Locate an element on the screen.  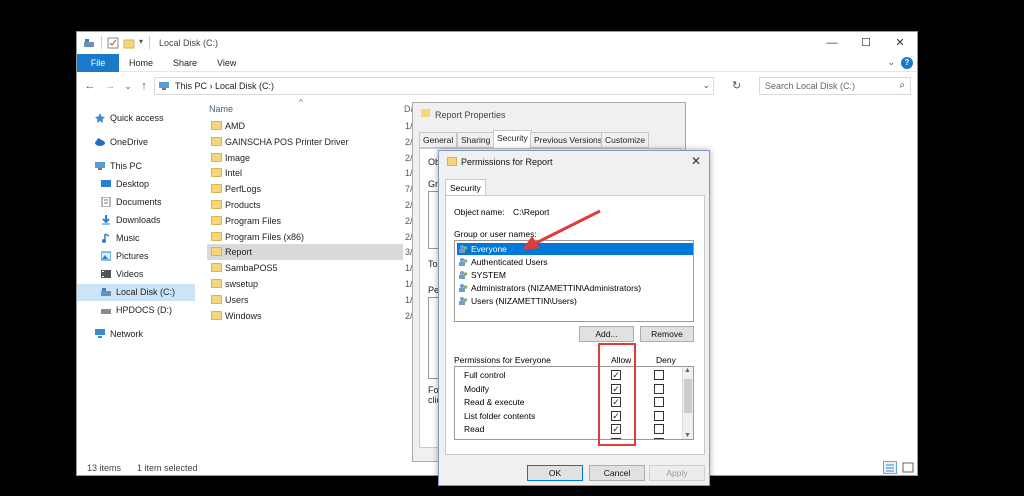
user-item-authenticated-users: Authenticated Users is located at coordinates (575, 262).